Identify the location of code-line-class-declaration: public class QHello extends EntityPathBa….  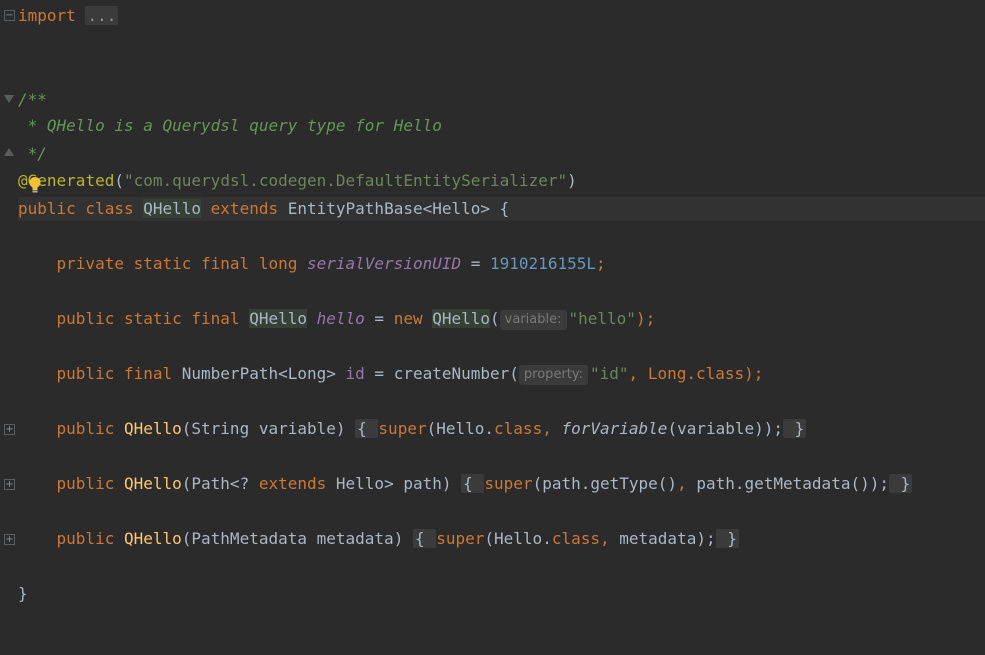
(501, 209).